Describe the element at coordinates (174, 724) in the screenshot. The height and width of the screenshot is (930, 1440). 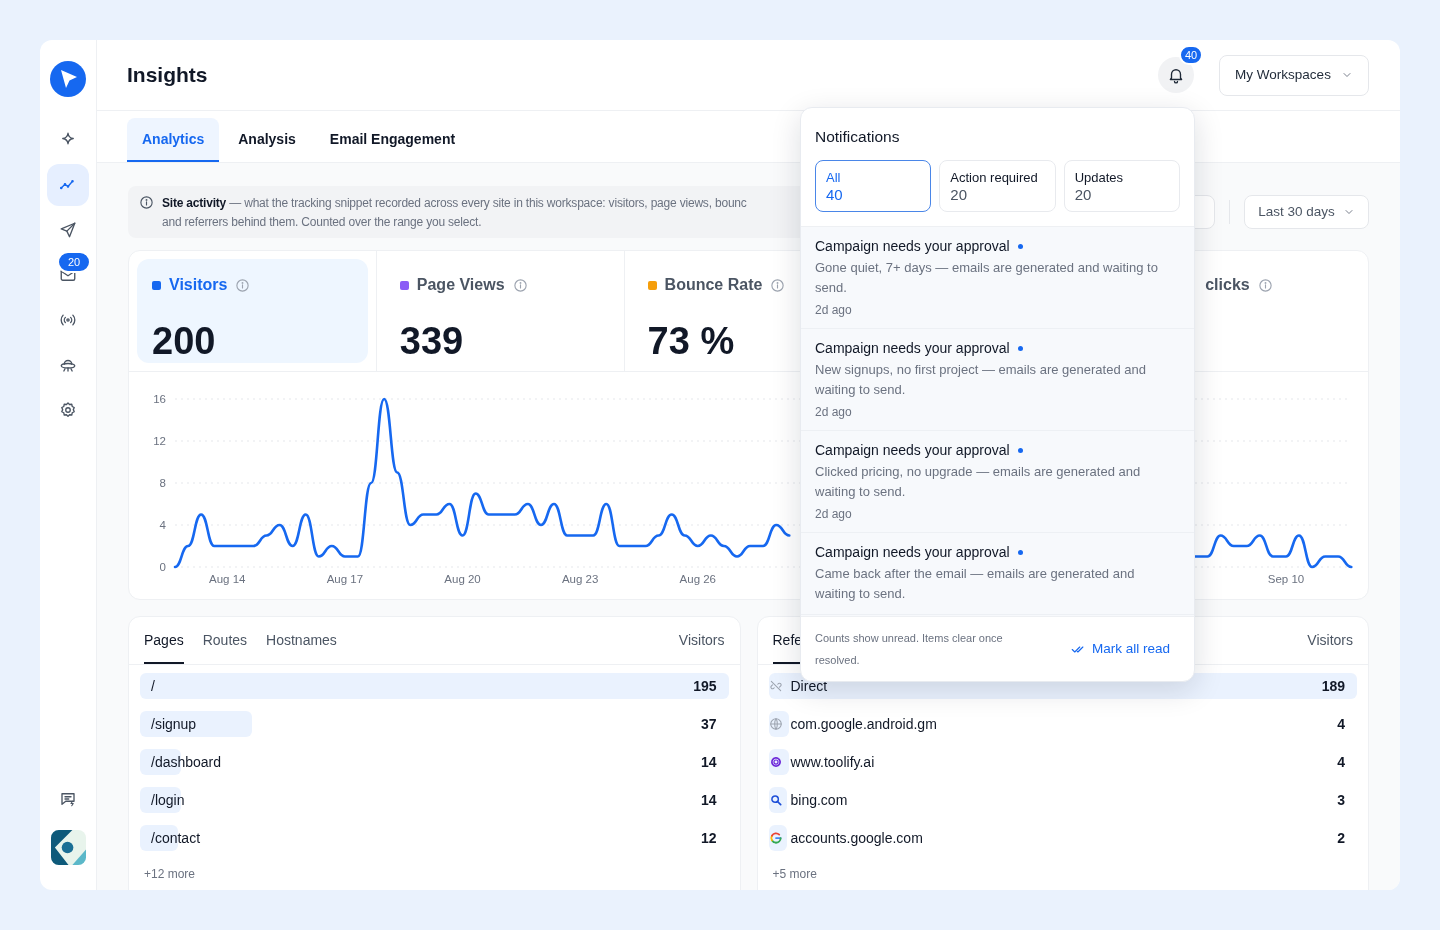
I see `row-label: /signup` at that location.